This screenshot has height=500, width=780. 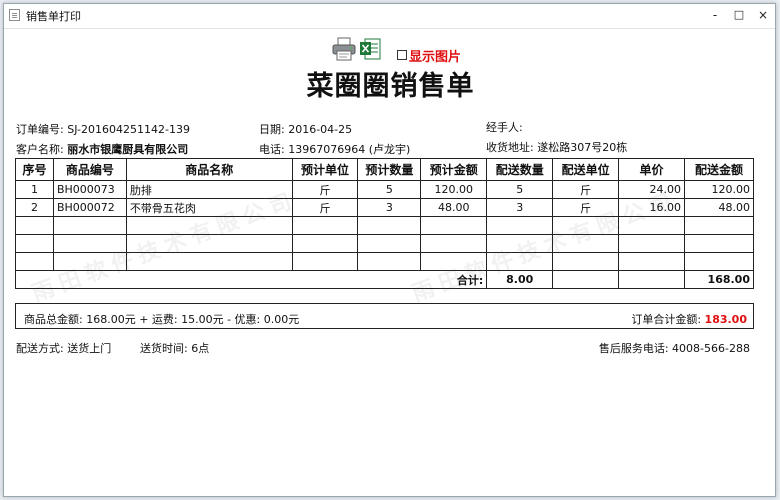 What do you see at coordinates (763, 15) in the screenshot?
I see `close-button: ×` at bounding box center [763, 15].